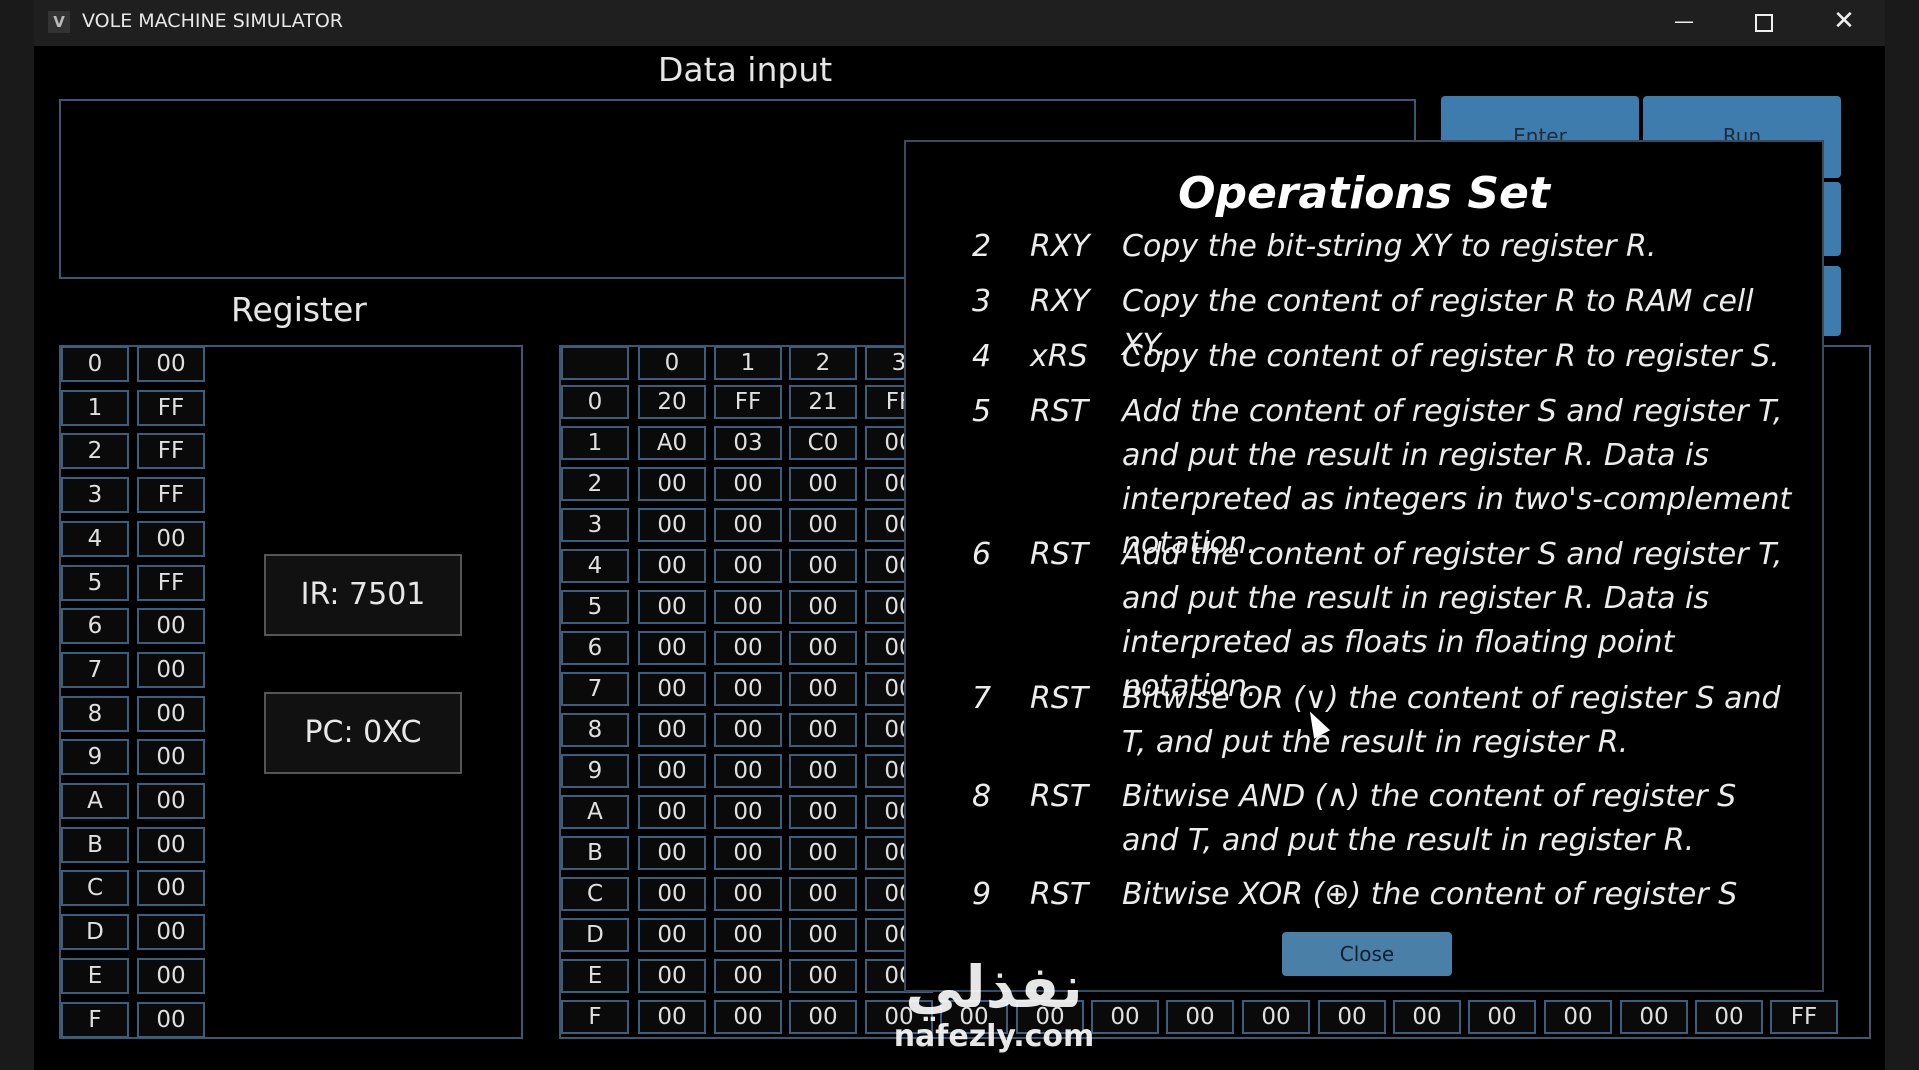  What do you see at coordinates (1764, 21) in the screenshot?
I see `maximize-icon` at bounding box center [1764, 21].